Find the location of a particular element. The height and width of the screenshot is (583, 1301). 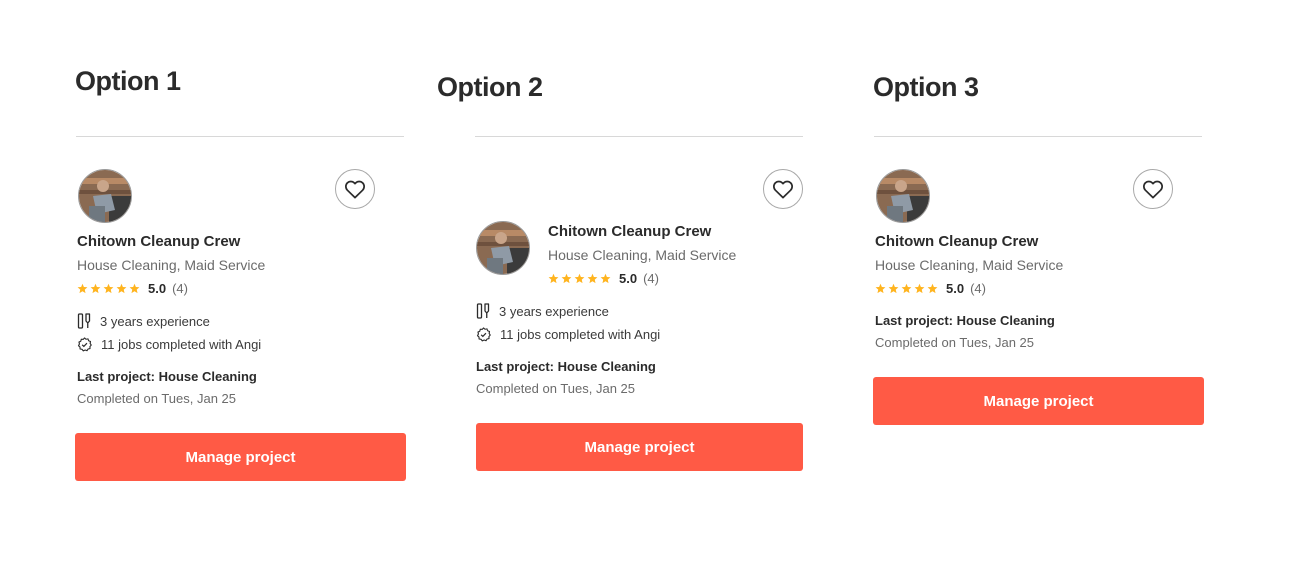

option-1-heading: Option 1 is located at coordinates (128, 81).